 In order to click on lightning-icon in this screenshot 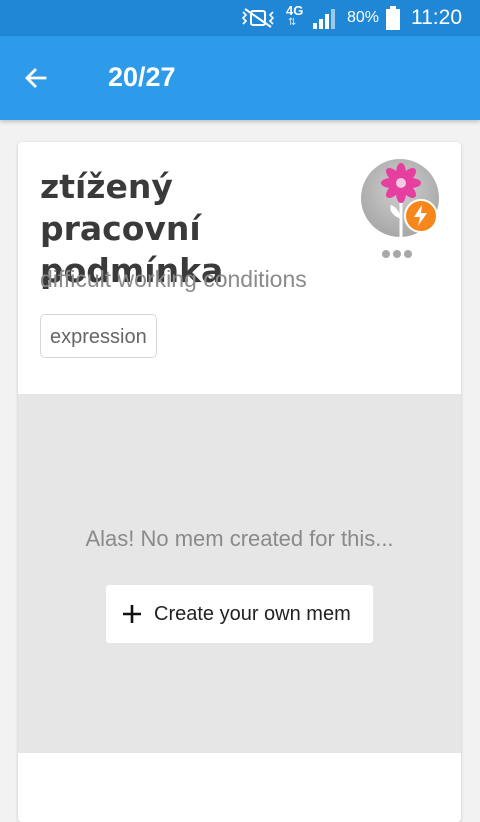, I will do `click(420, 215)`.